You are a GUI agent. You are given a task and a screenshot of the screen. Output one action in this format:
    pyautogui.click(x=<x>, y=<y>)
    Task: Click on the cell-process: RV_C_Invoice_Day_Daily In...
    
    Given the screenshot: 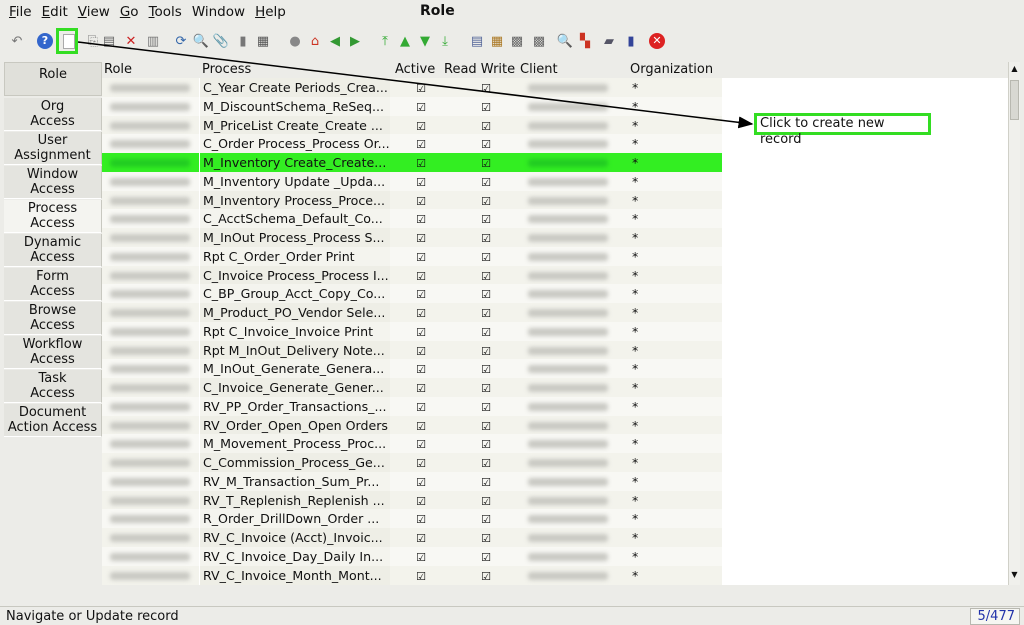 What is the action you would take?
    pyautogui.click(x=295, y=556)
    